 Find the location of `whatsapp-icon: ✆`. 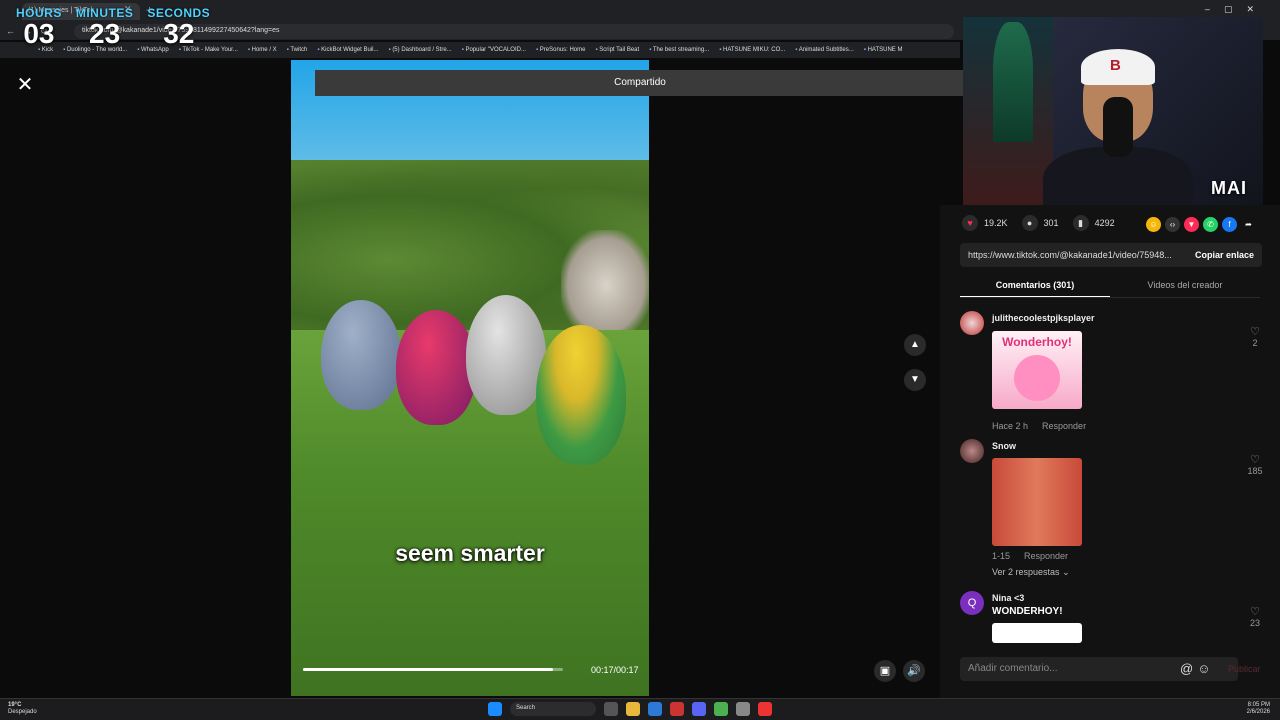

whatsapp-icon: ✆ is located at coordinates (1210, 224).